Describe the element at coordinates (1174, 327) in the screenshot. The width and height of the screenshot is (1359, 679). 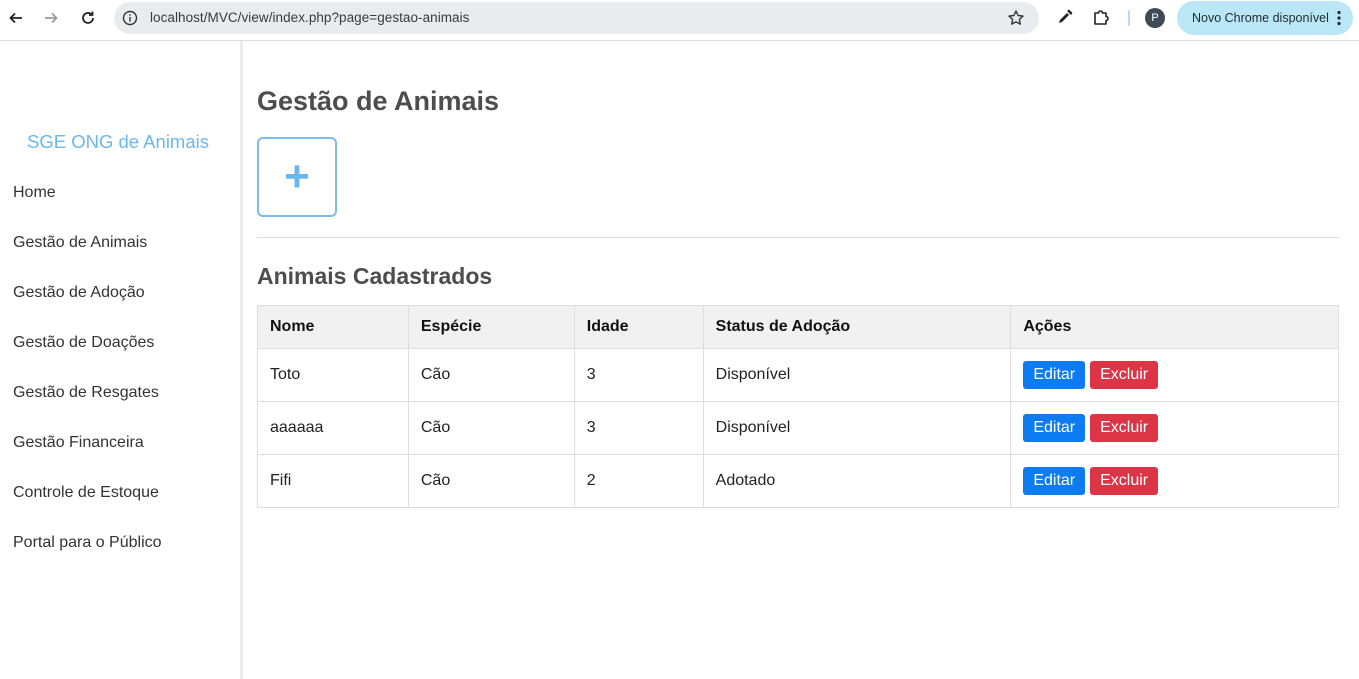
I see `header-acoes: Ações` at that location.